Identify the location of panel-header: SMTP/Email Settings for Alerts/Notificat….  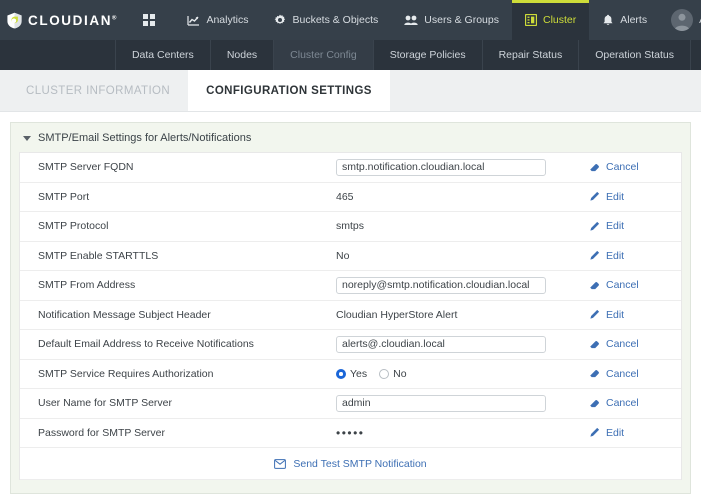
(350, 137).